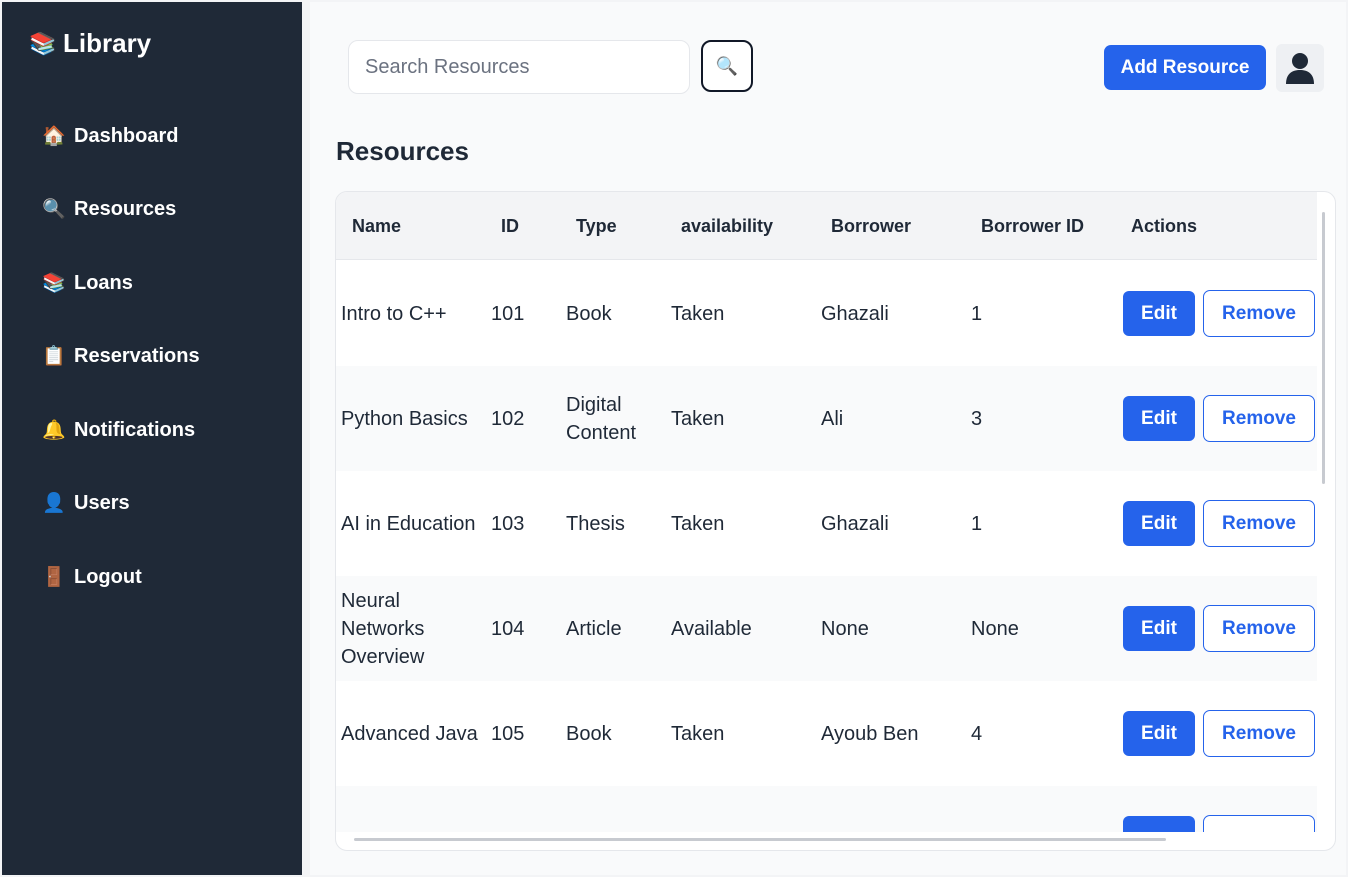  Describe the element at coordinates (832, 418) in the screenshot. I see `cell-borrower: Ali` at that location.